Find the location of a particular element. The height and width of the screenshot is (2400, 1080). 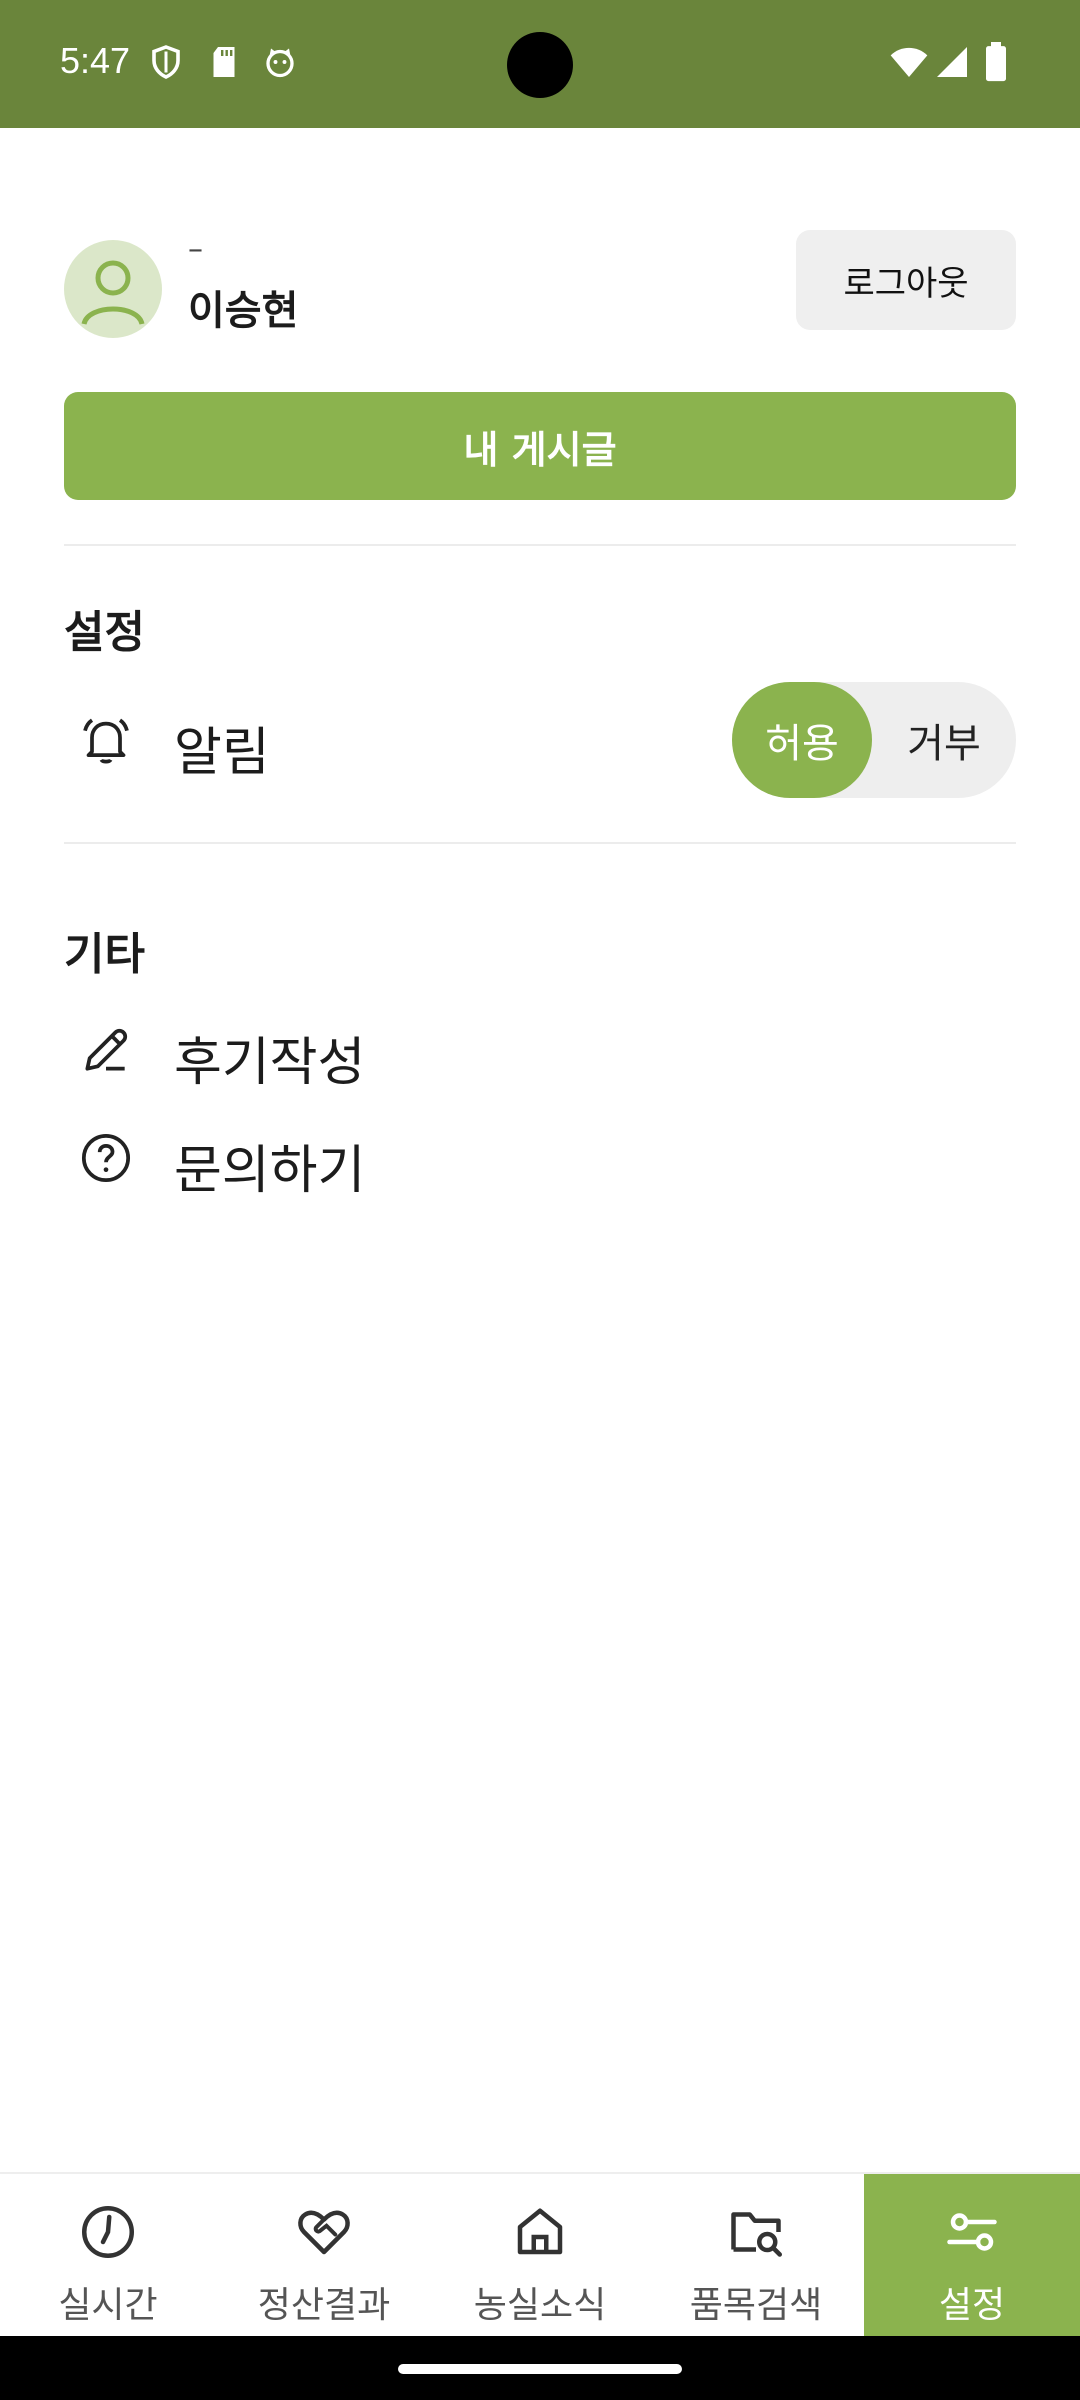

settings-section-title: 설정 is located at coordinates (104, 632).